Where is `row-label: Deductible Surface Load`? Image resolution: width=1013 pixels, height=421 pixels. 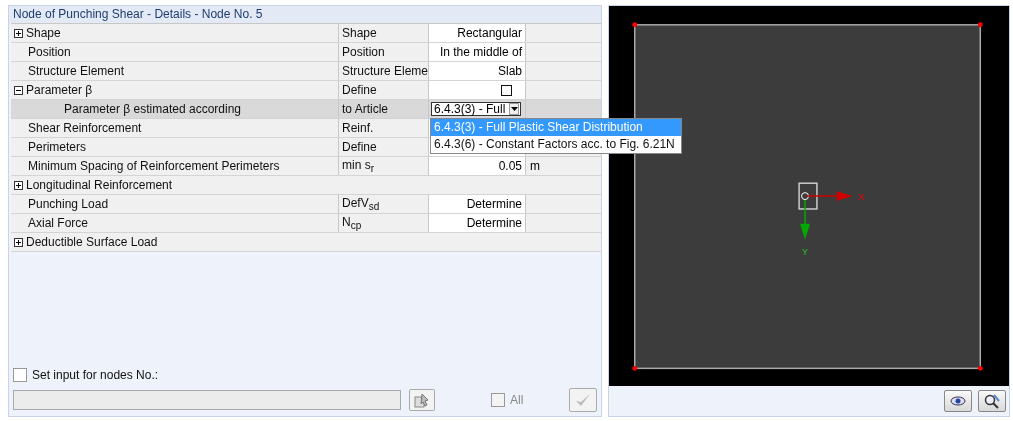 row-label: Deductible Surface Load is located at coordinates (92, 242).